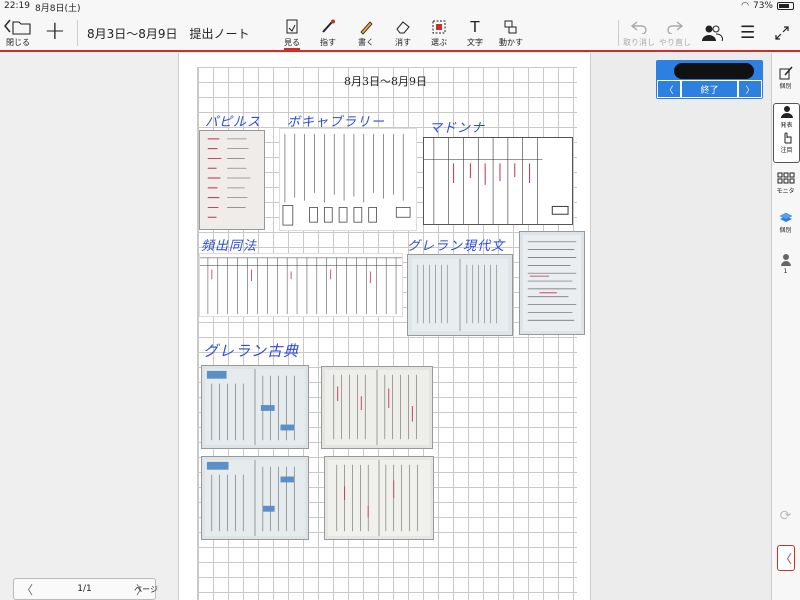 This screenshot has width=800, height=600. I want to click on users-button, so click(712, 33).